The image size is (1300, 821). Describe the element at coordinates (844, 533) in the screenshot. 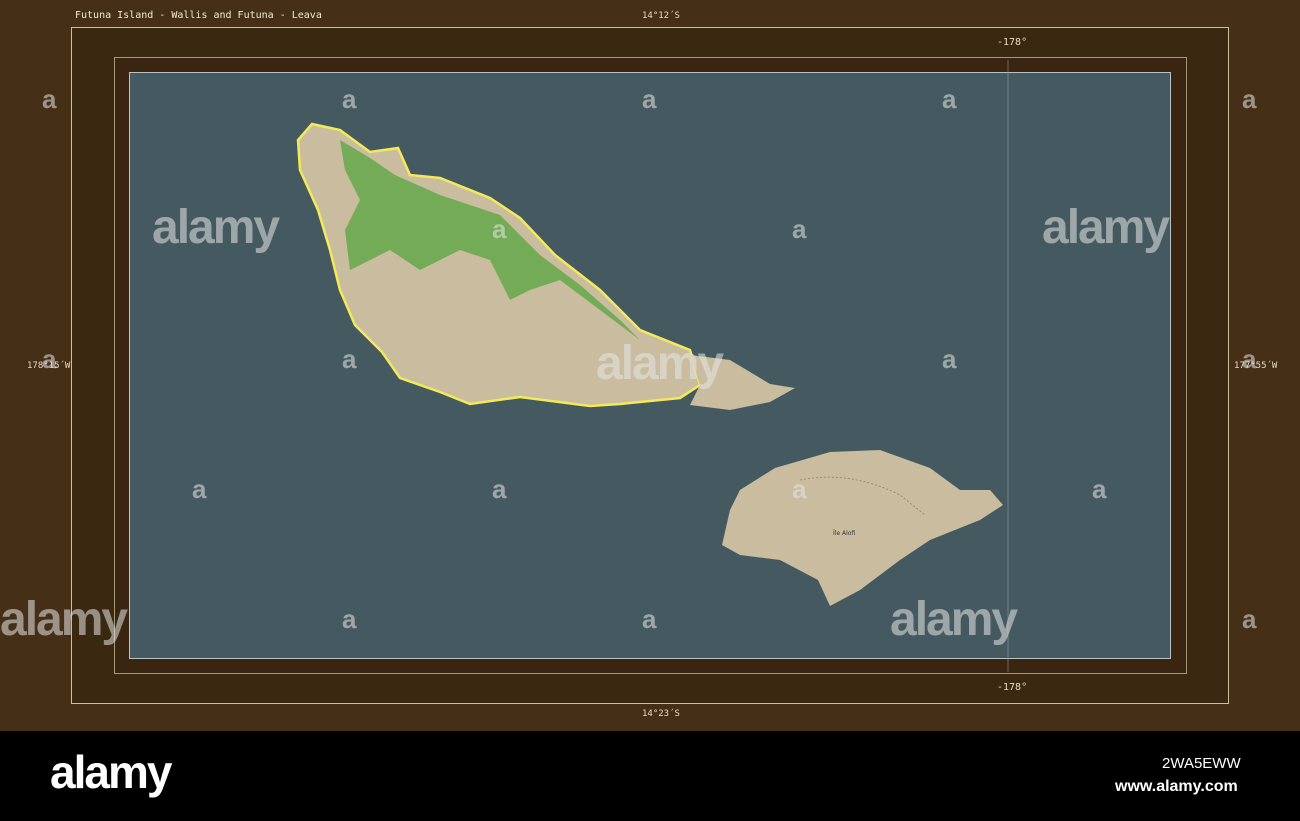

I see `place-label: Île Alofi` at that location.